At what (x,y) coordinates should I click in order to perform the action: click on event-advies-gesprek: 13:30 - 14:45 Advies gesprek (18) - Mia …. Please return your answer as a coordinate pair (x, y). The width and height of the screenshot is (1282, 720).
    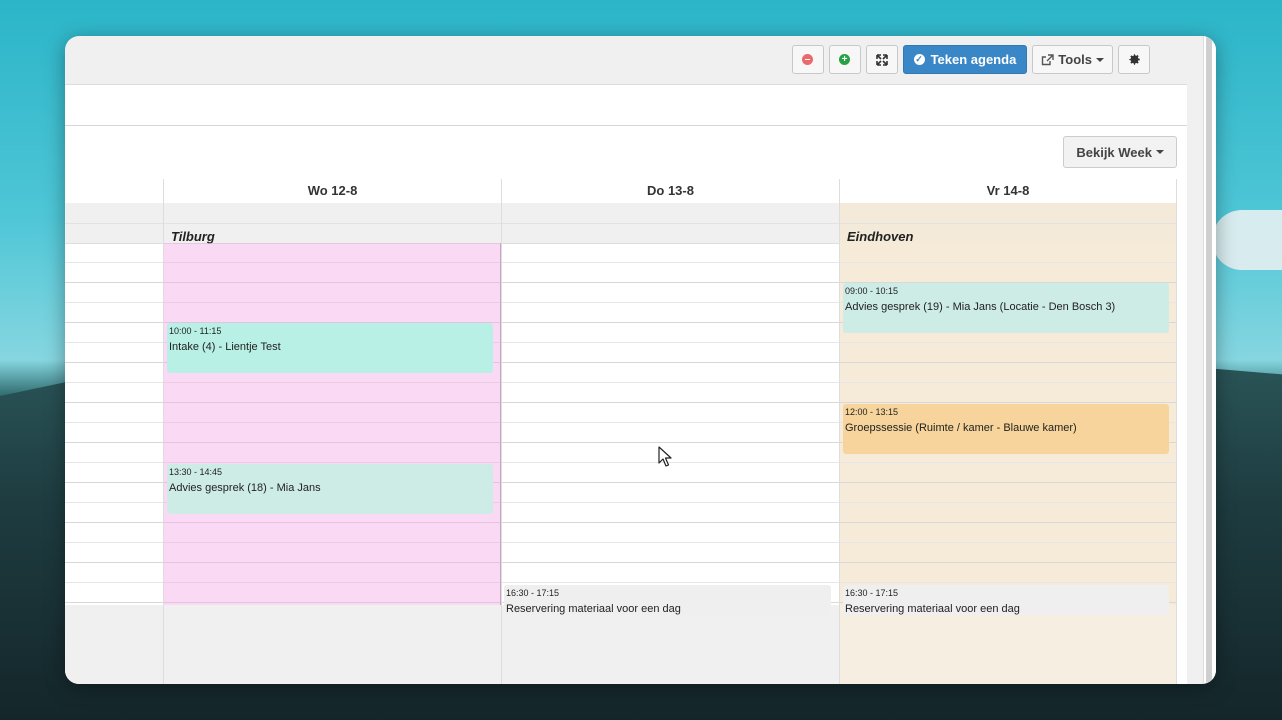
    Looking at the image, I should click on (330, 489).